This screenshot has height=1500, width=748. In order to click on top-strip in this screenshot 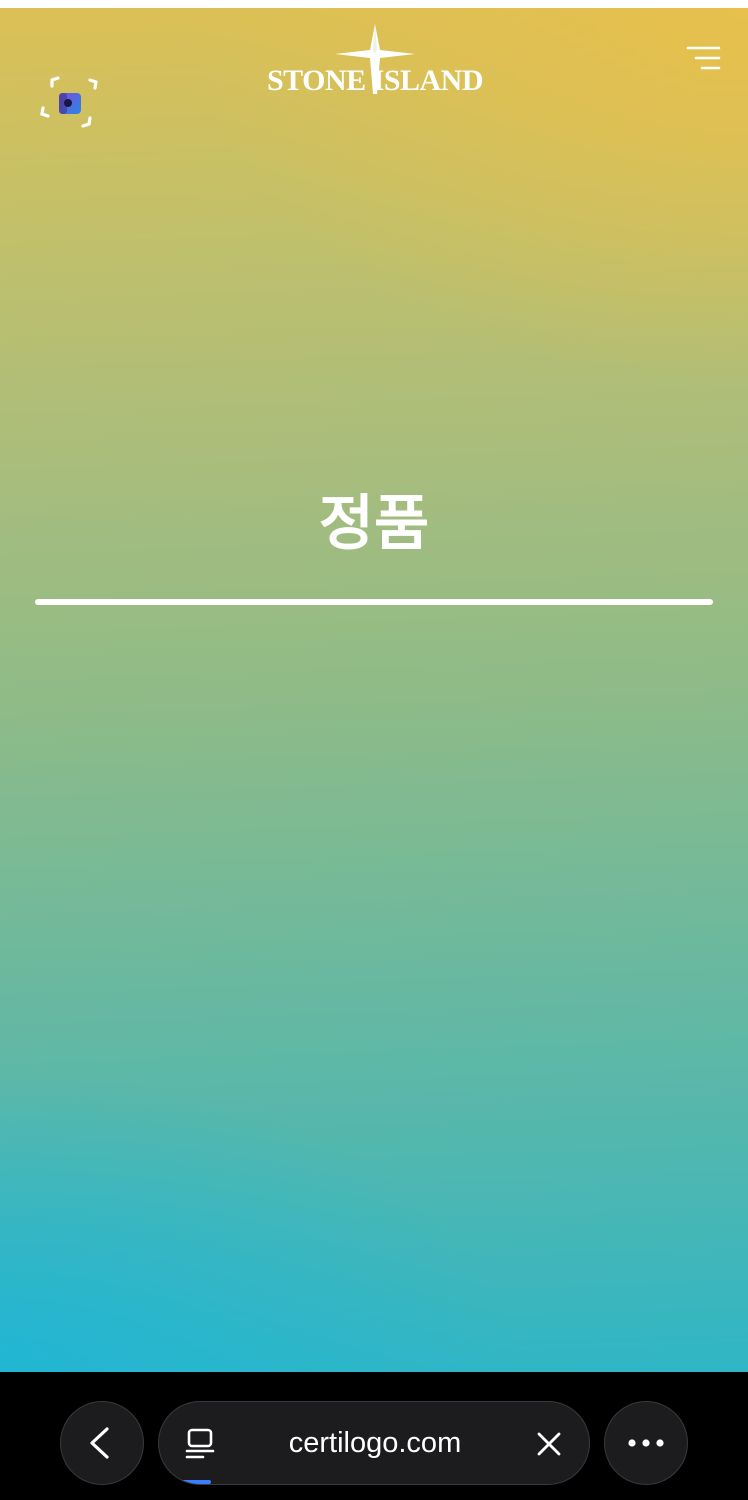, I will do `click(374, 4)`.